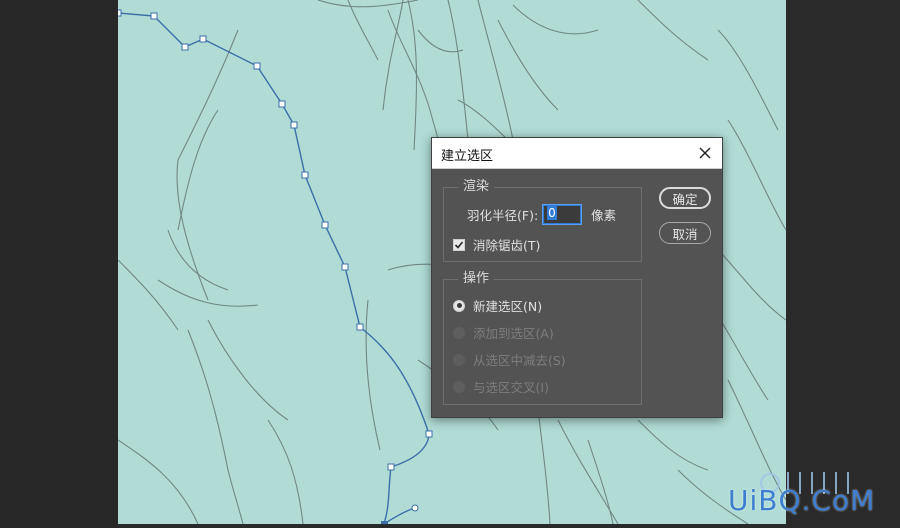 This screenshot has width=900, height=528. I want to click on operation-group-legend: 操作, so click(476, 279).